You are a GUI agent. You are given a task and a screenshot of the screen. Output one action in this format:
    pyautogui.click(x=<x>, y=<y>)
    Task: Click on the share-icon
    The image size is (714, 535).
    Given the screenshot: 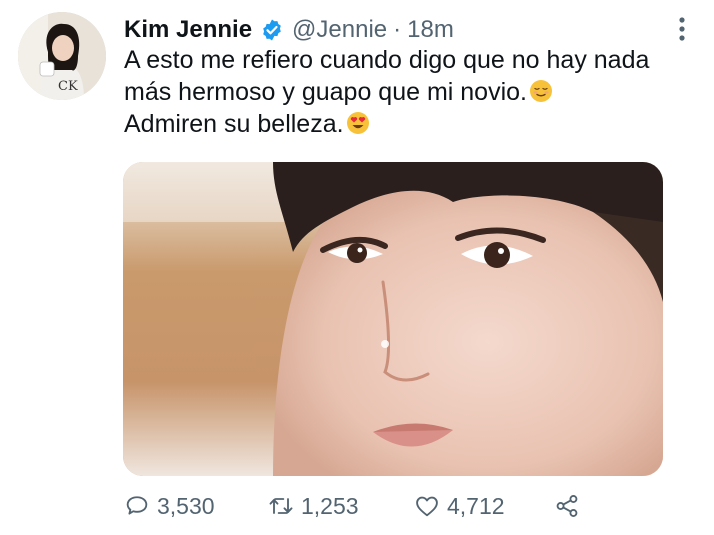 What is the action you would take?
    pyautogui.click(x=567, y=506)
    